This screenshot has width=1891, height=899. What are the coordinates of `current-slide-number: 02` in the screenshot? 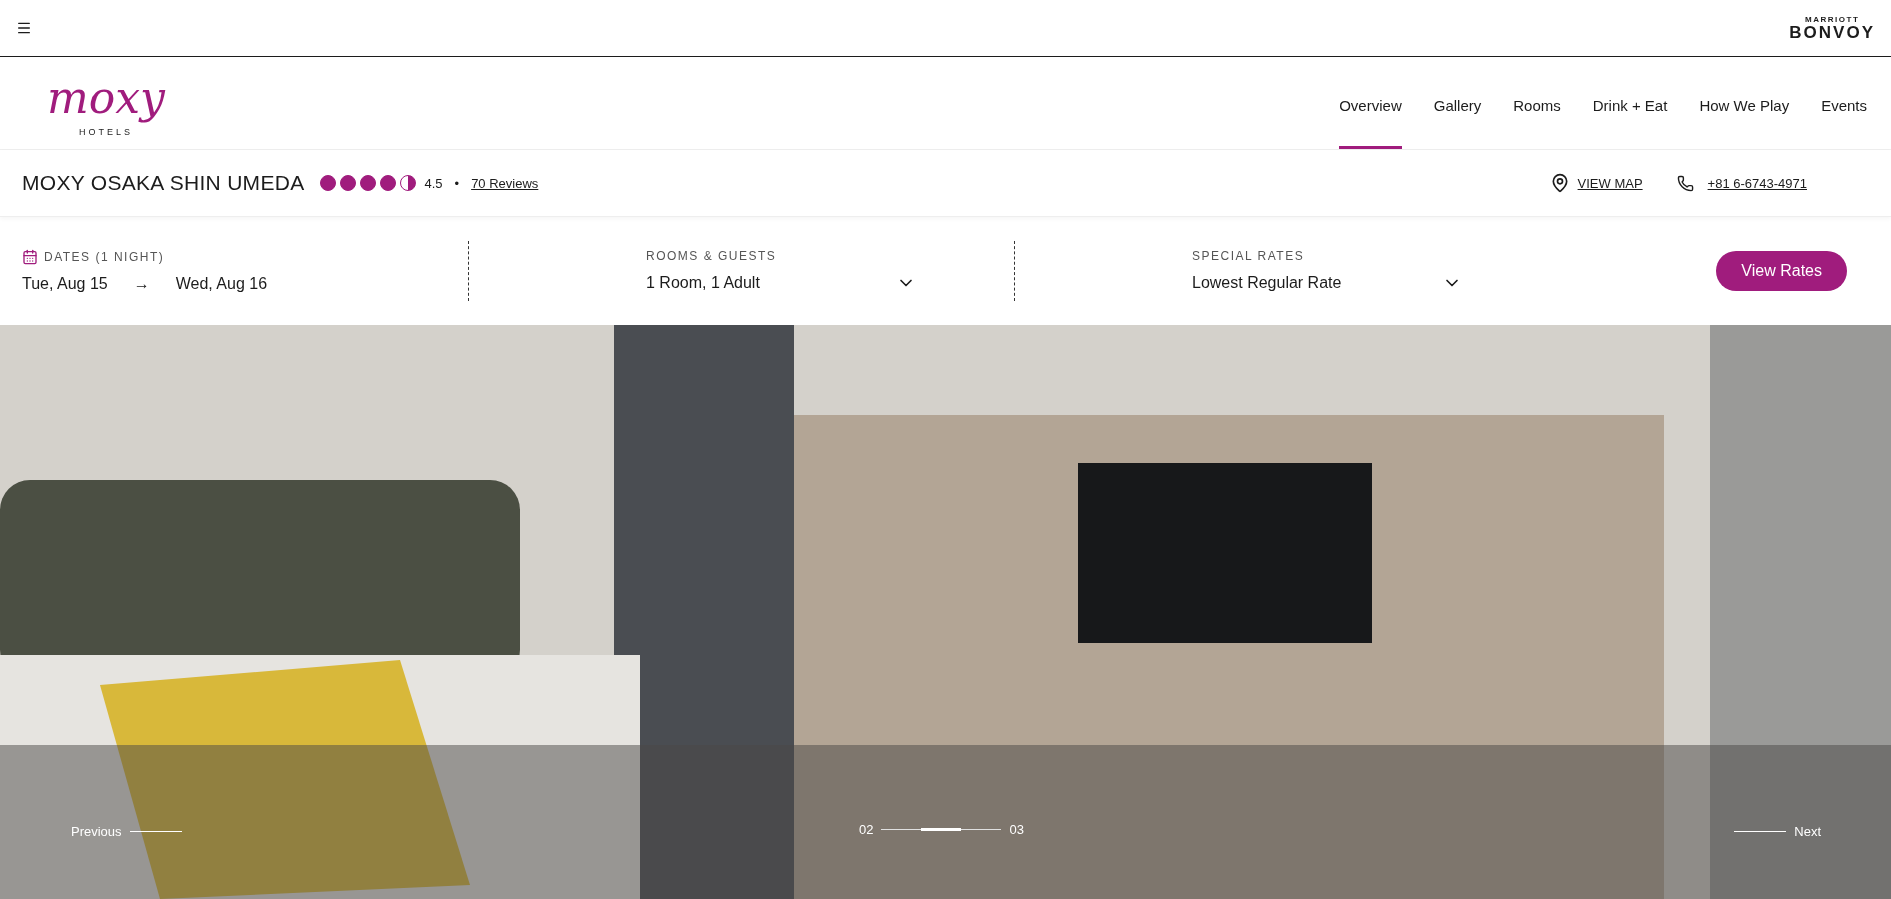 It's located at (866, 829).